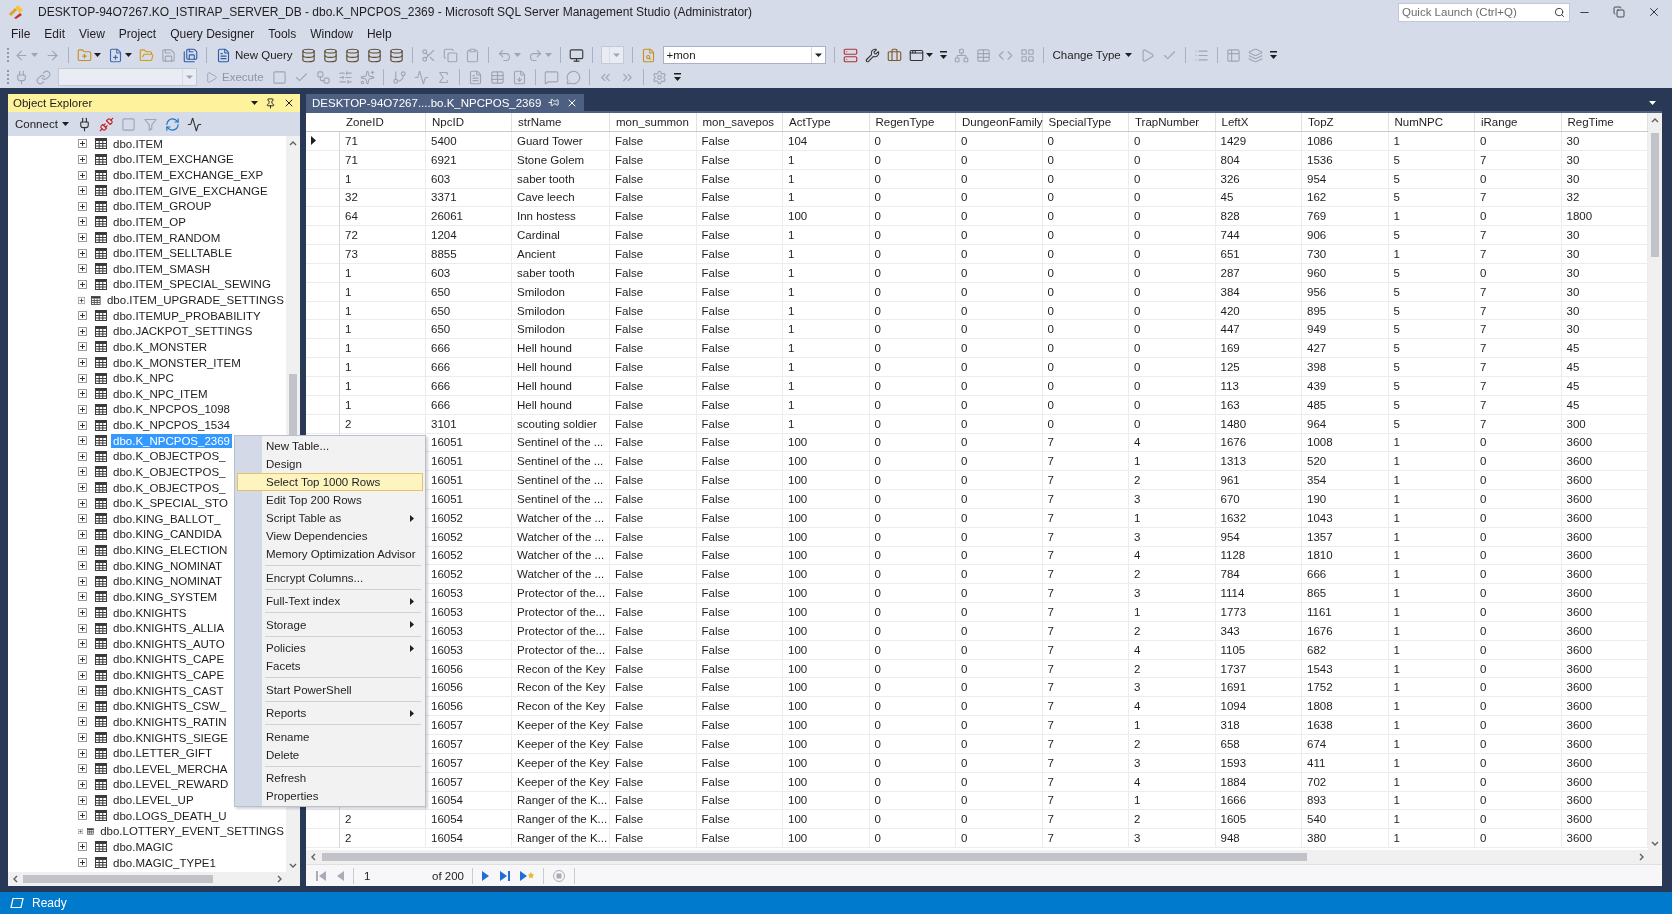 Image resolution: width=1672 pixels, height=914 pixels. Describe the element at coordinates (1345, 217) in the screenshot. I see `table-cell: 769` at that location.